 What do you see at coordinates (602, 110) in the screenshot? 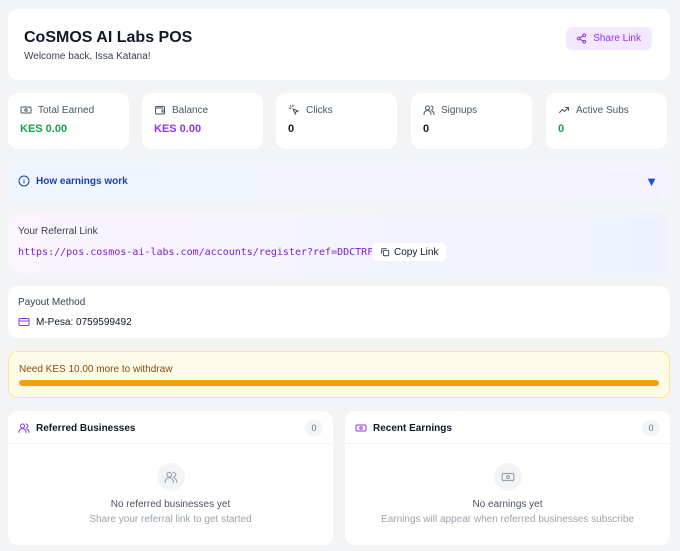
I see `stat-label: Active Subs` at bounding box center [602, 110].